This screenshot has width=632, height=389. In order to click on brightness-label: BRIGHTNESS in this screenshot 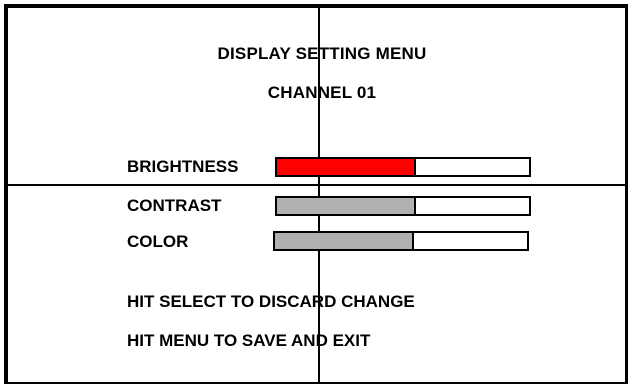, I will do `click(182, 167)`.